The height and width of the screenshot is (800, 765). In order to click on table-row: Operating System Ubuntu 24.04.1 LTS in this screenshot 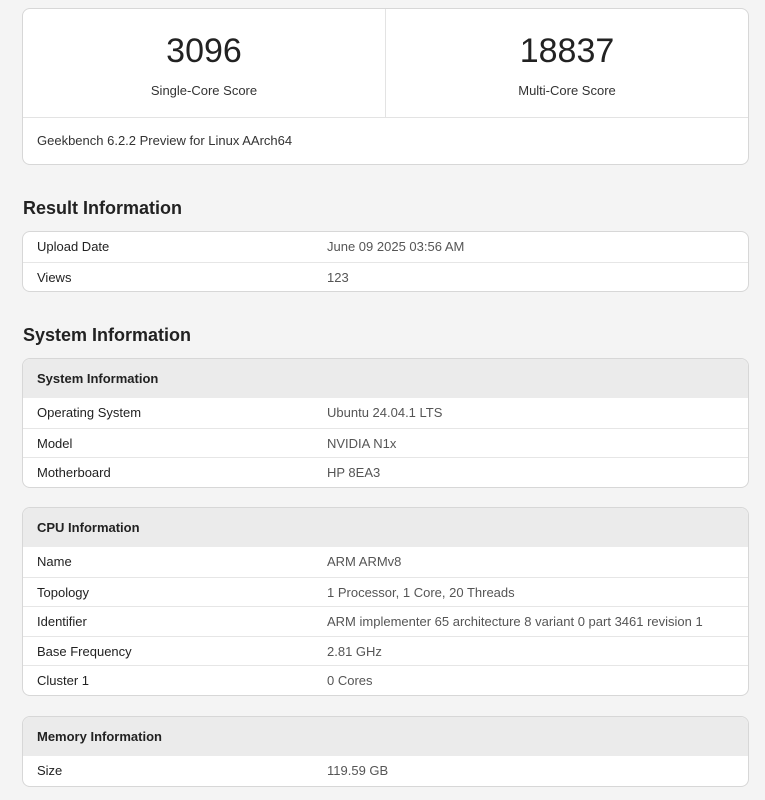, I will do `click(385, 413)`.